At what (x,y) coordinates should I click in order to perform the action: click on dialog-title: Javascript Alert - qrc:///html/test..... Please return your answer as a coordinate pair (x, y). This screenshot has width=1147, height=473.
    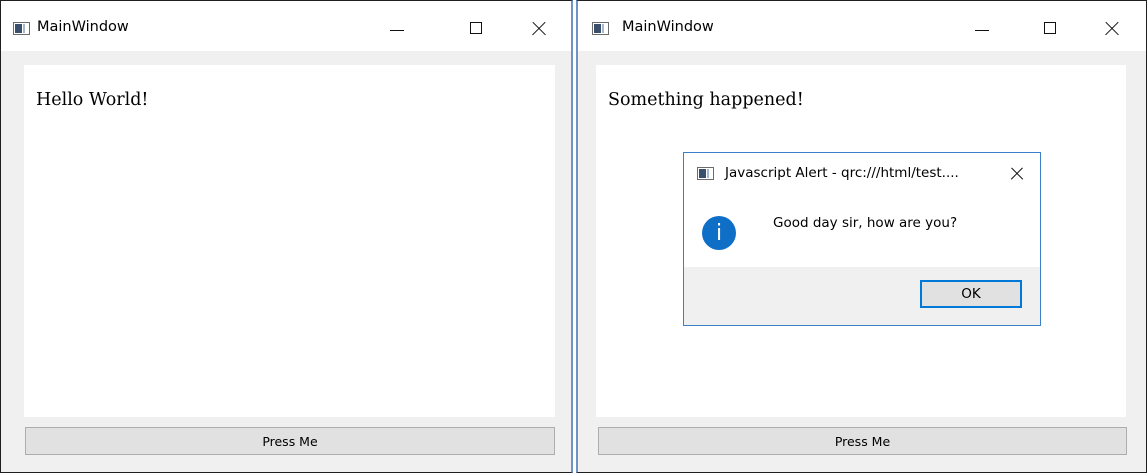
    Looking at the image, I should click on (842, 173).